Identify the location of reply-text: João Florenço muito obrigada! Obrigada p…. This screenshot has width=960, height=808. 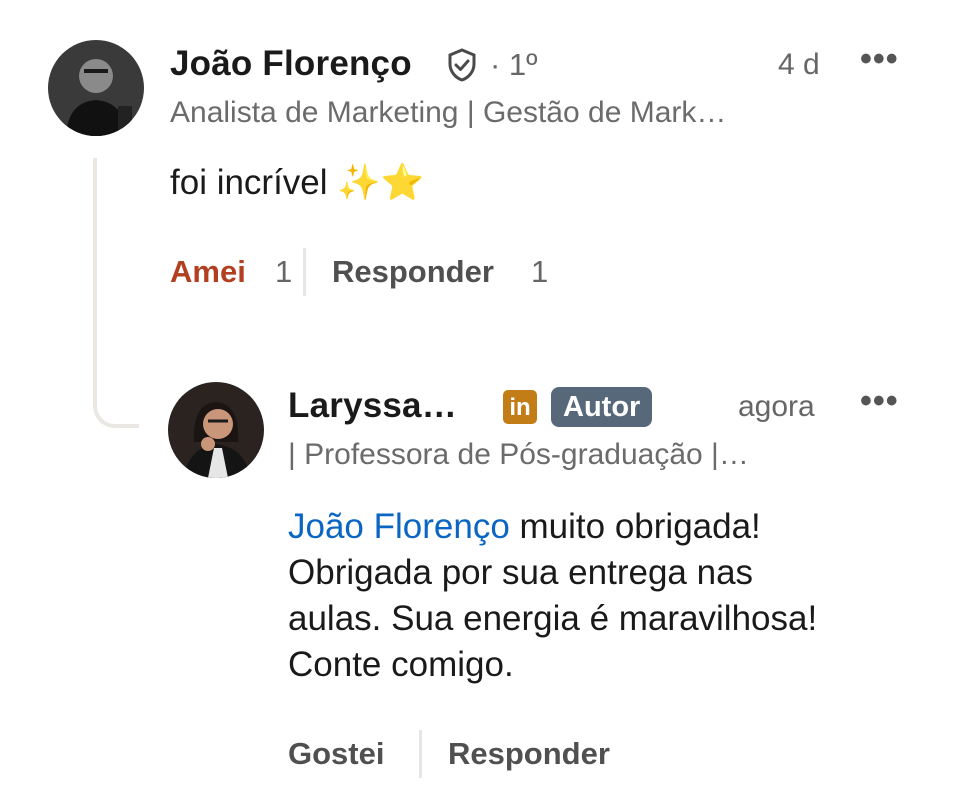
(552, 596).